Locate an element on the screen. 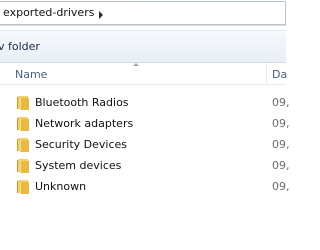  item-name: System devices is located at coordinates (78, 165).